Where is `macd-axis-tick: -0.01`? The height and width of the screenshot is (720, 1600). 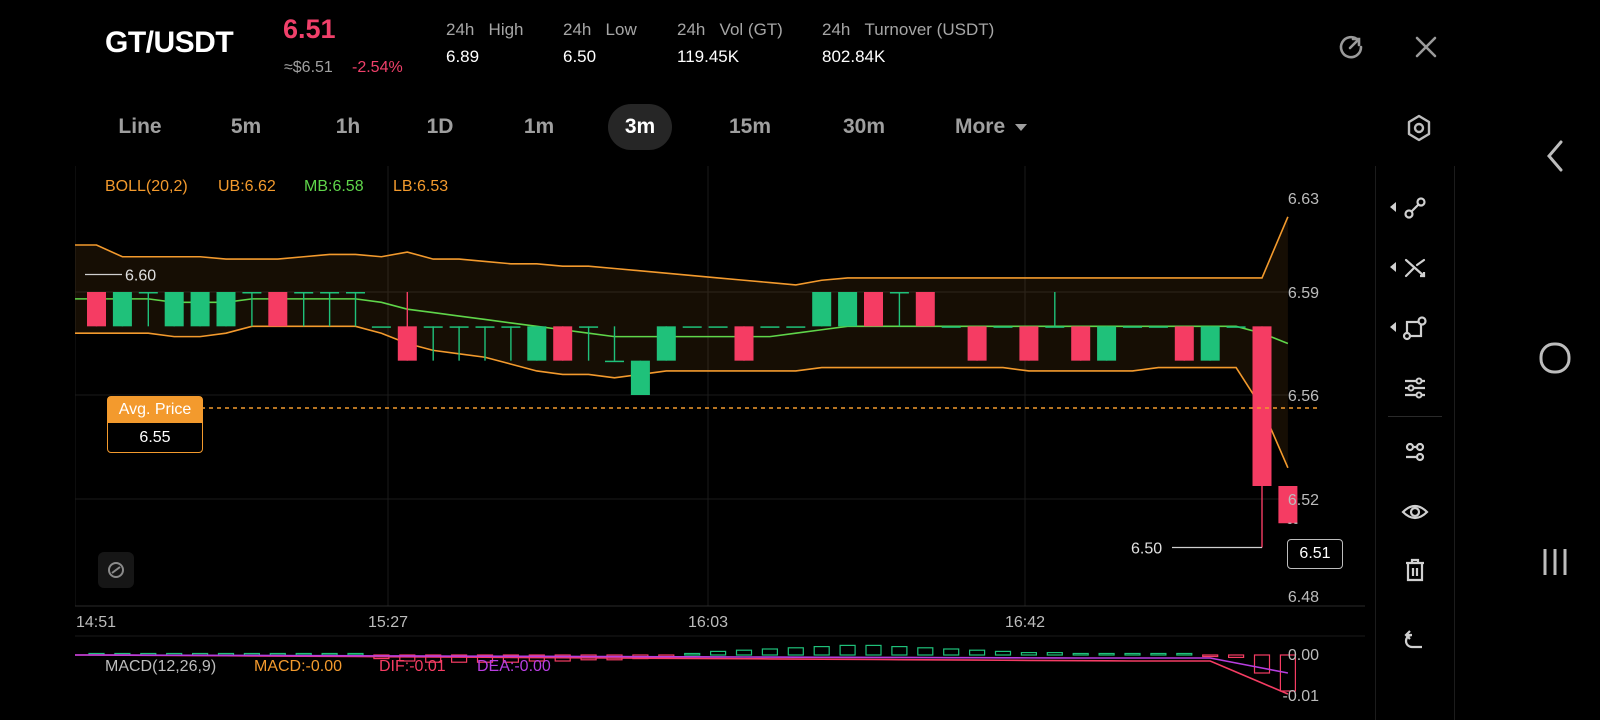 macd-axis-tick: -0.01 is located at coordinates (1301, 696).